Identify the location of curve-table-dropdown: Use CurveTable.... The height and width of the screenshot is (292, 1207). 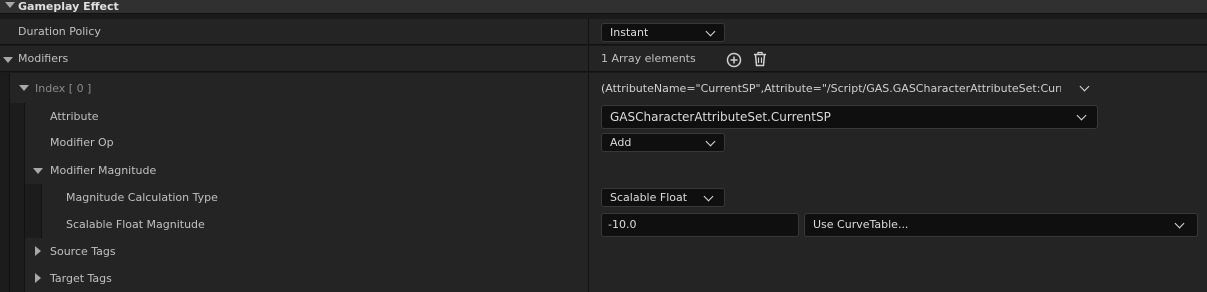
(1001, 225).